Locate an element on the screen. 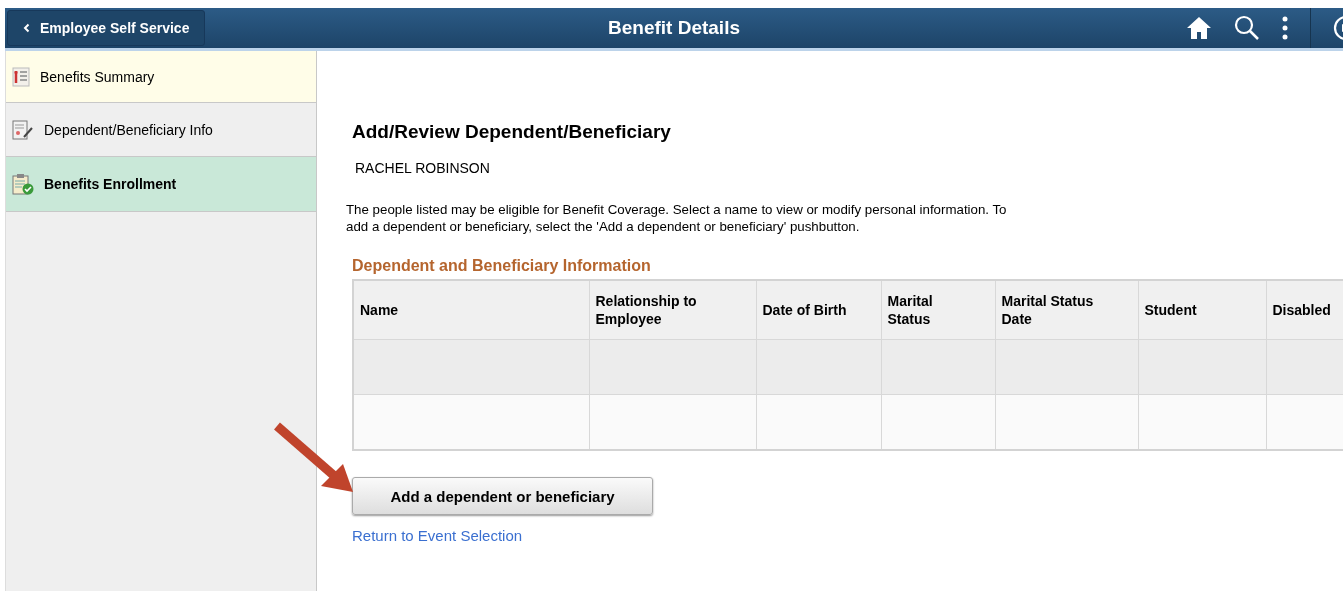 The image size is (1343, 591). sidebar-item: Benefits Enrollment is located at coordinates (161, 184).